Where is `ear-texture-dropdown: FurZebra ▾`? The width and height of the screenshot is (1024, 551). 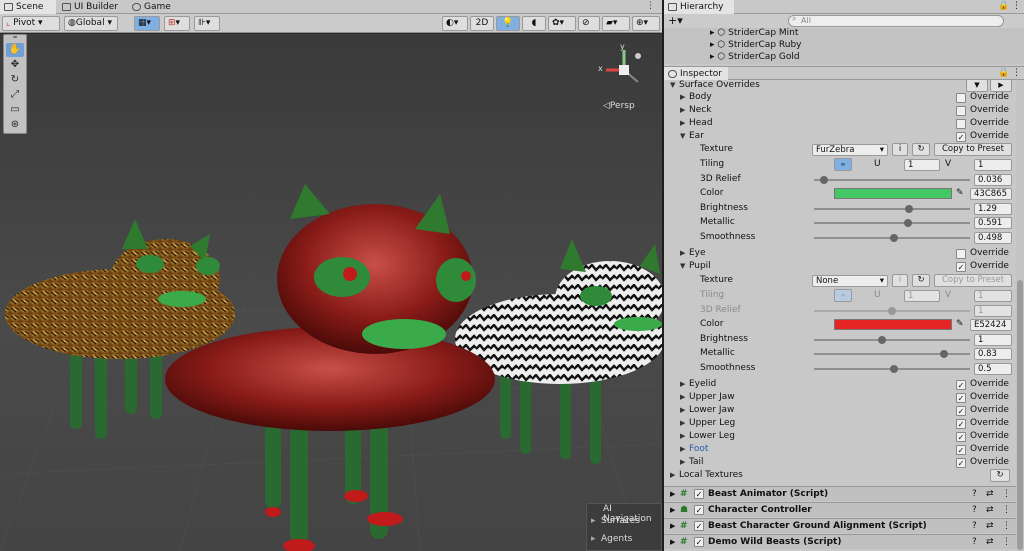
ear-texture-dropdown: FurZebra ▾ is located at coordinates (850, 150).